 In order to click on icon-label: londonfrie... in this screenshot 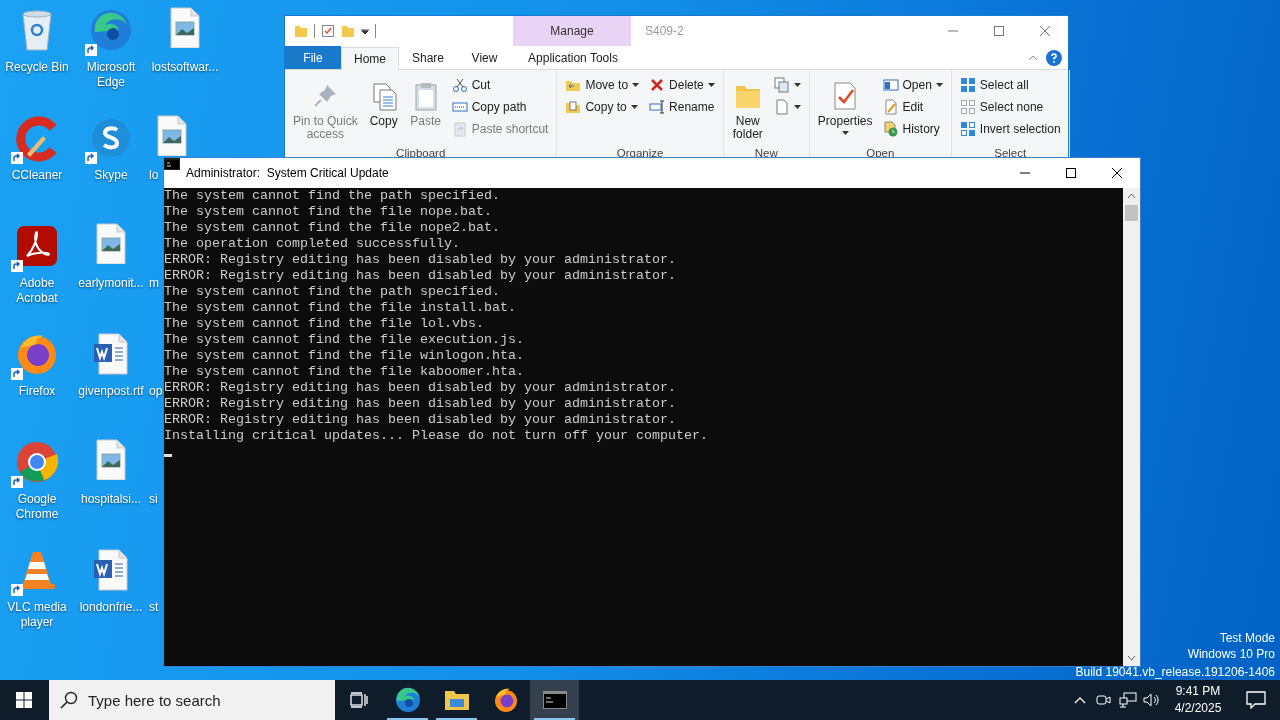, I will do `click(111, 607)`.